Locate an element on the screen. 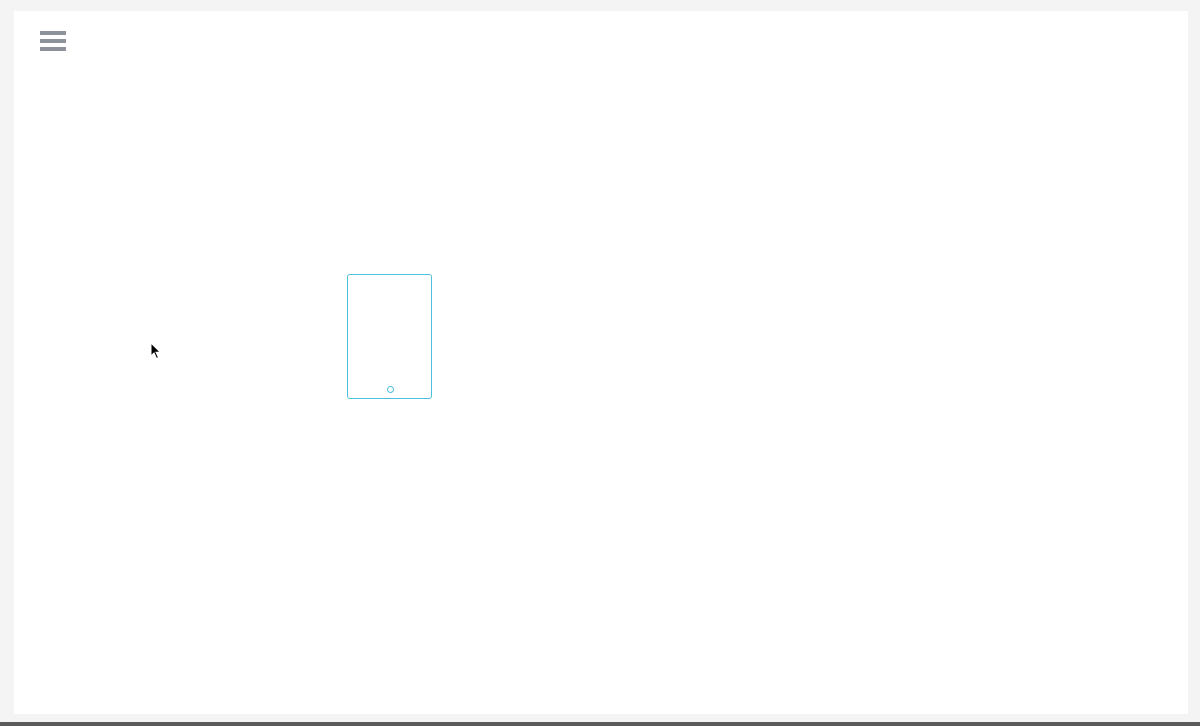  hamburger-menu-icon is located at coordinates (53, 42).